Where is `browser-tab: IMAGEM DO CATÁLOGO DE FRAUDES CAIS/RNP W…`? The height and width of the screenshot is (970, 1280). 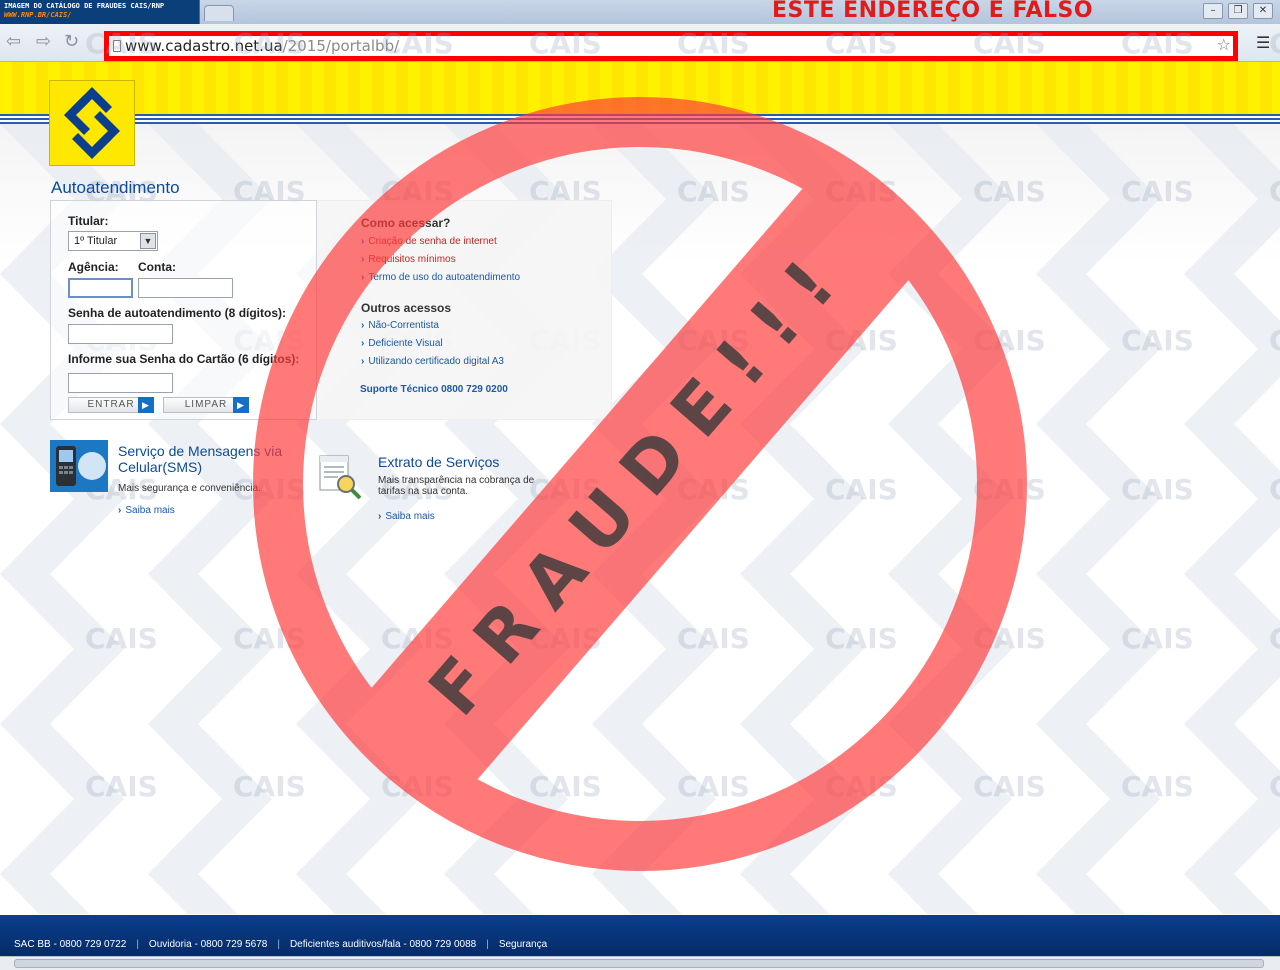 browser-tab: IMAGEM DO CATÁLOGO DE FRAUDES CAIS/RNP W… is located at coordinates (100, 12).